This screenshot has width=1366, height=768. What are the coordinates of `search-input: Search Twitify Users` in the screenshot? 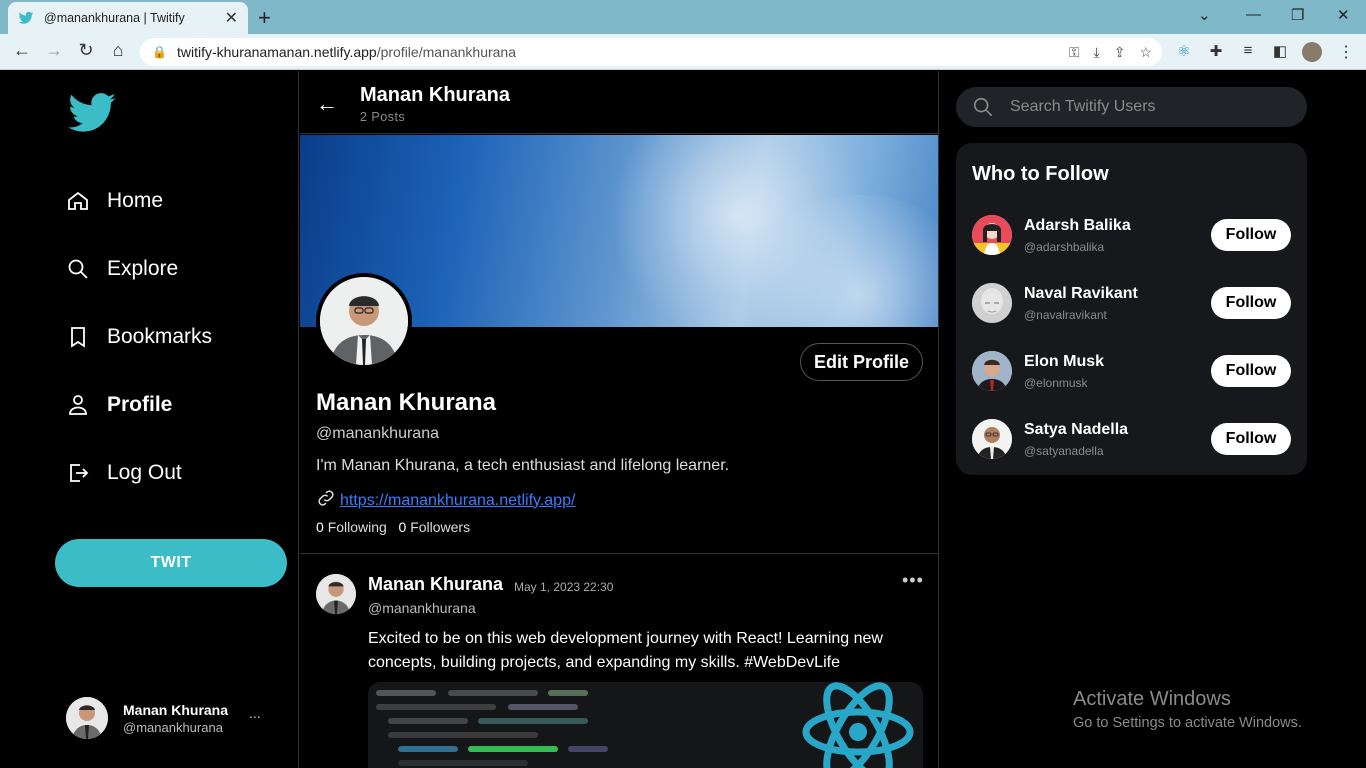 It's located at (1083, 107).